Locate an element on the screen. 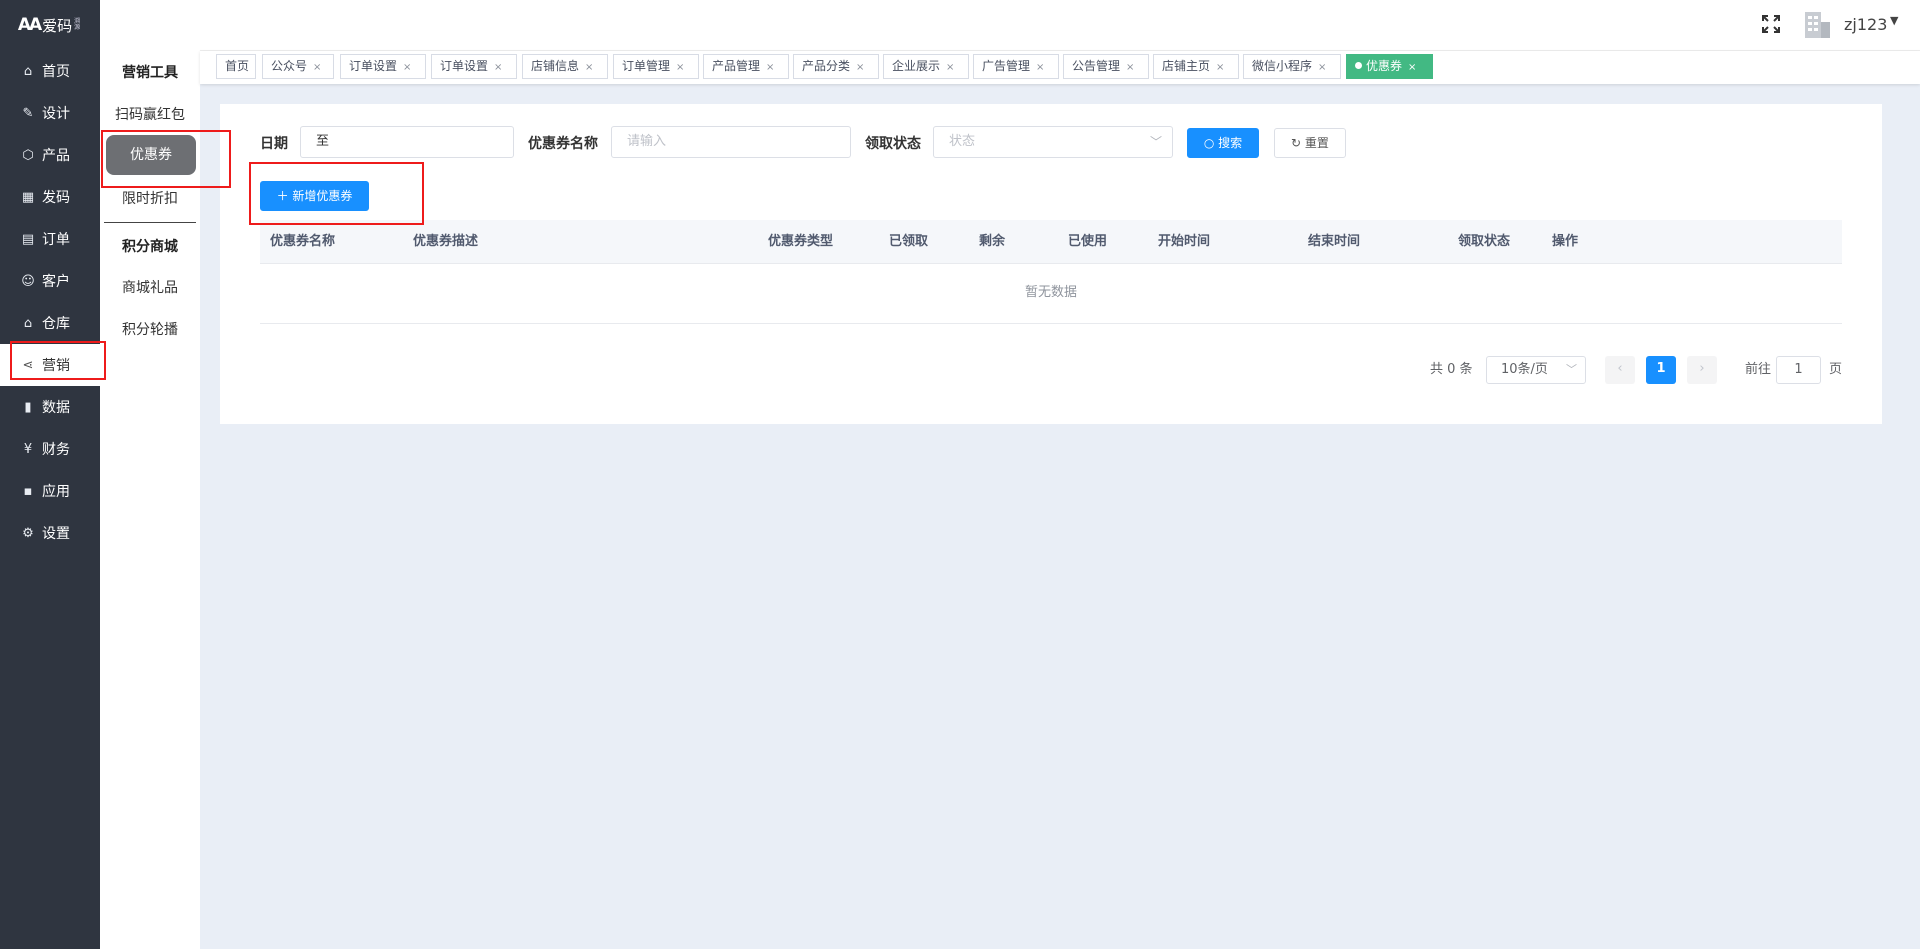 This screenshot has width=1920, height=949. goto-label: 前往 is located at coordinates (1758, 369).